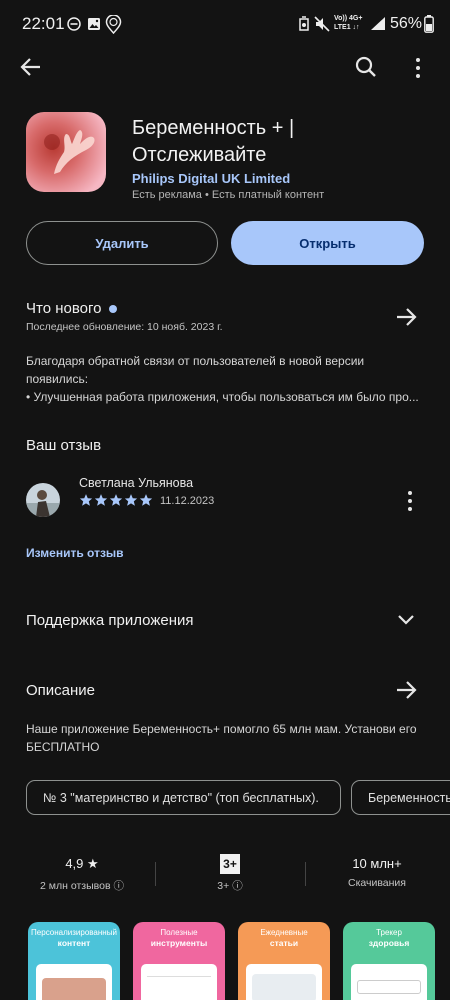  What do you see at coordinates (327, 243) in the screenshot?
I see `open-button: Открыть` at bounding box center [327, 243].